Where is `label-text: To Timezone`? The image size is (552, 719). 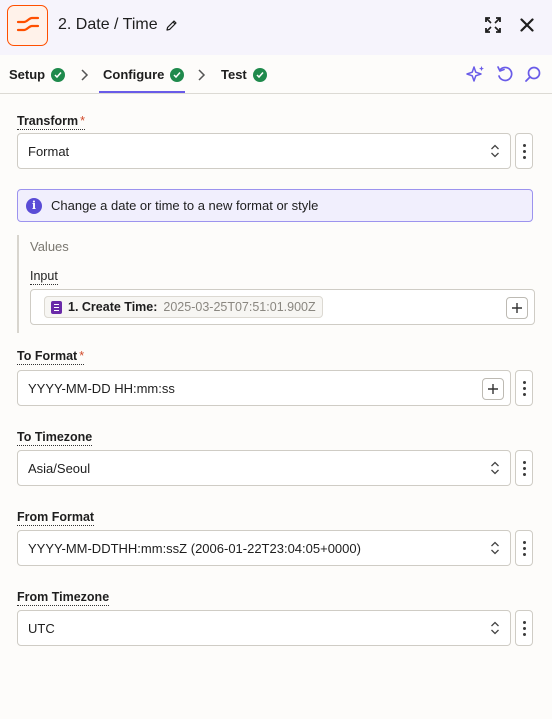 label-text: To Timezone is located at coordinates (55, 437).